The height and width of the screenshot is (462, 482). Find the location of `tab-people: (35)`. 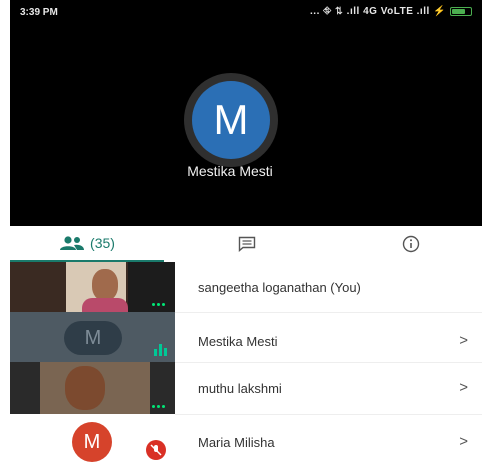

tab-people: (35) is located at coordinates (87, 244).